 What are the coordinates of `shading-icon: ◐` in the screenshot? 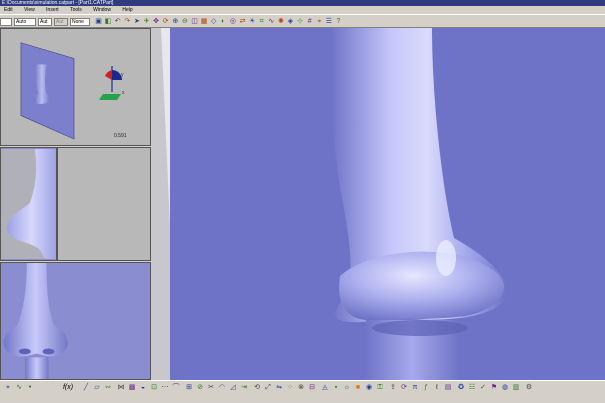 It's located at (223, 22).